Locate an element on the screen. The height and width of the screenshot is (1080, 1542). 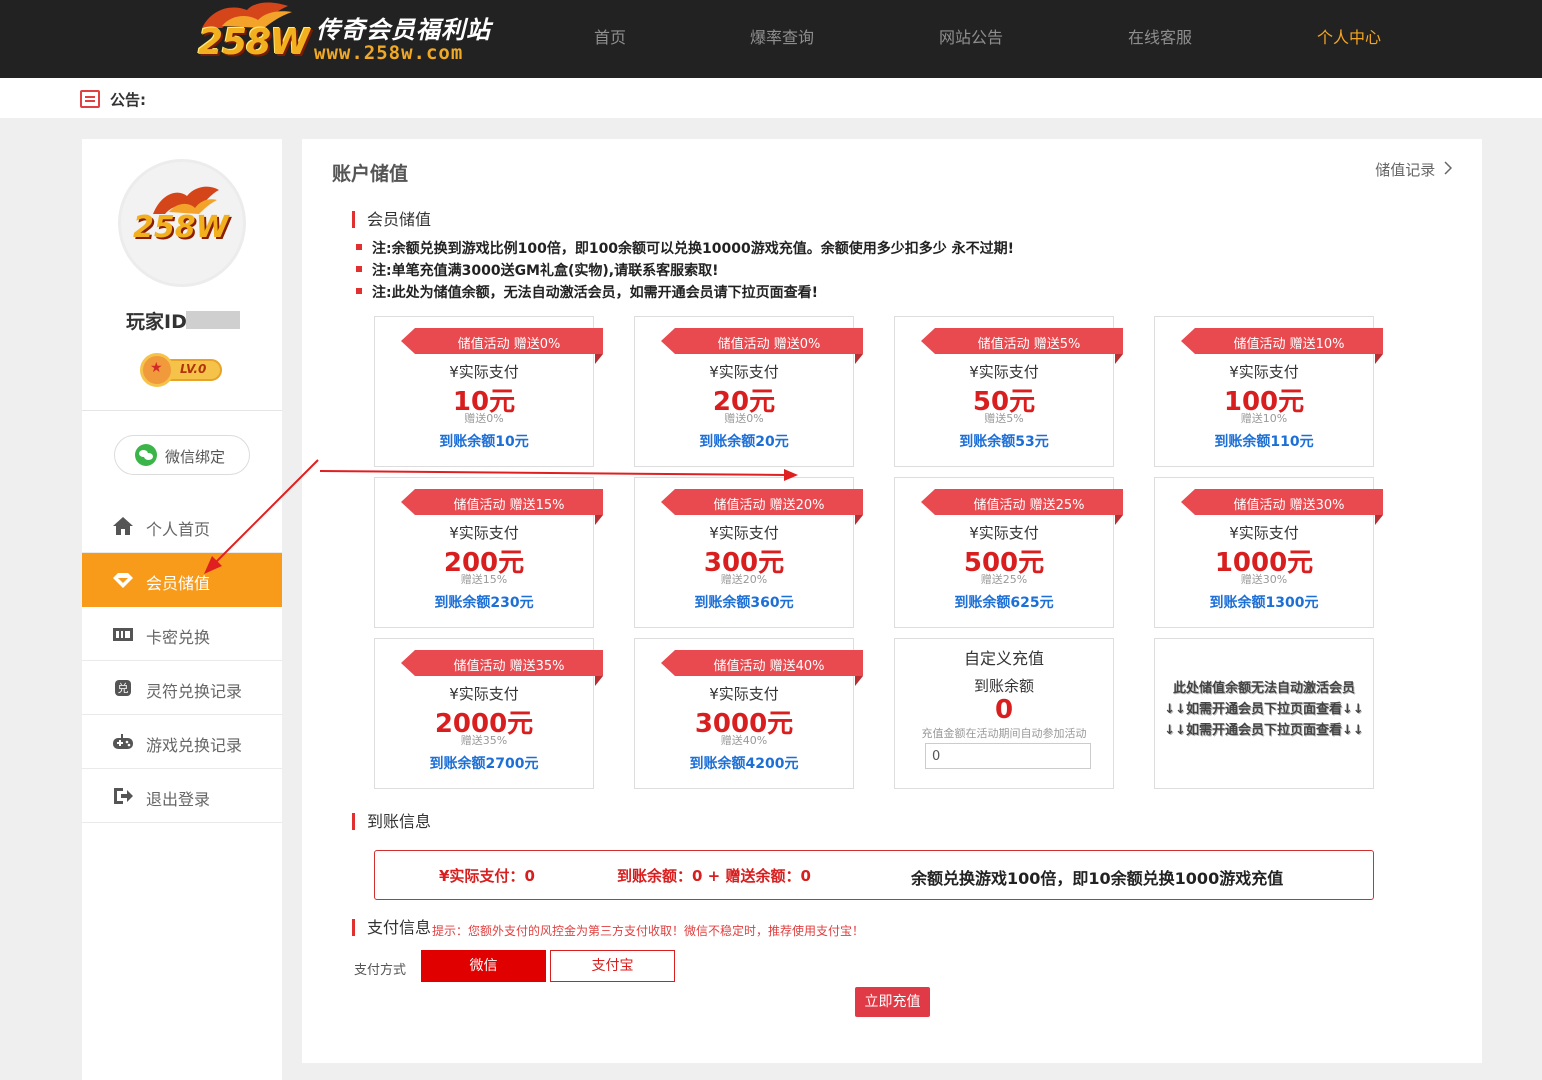
recharge-package-card: 储值活动 赠送10% ¥实际支付 100元 赠送10% 到账余额110元 is located at coordinates (1268, 391).